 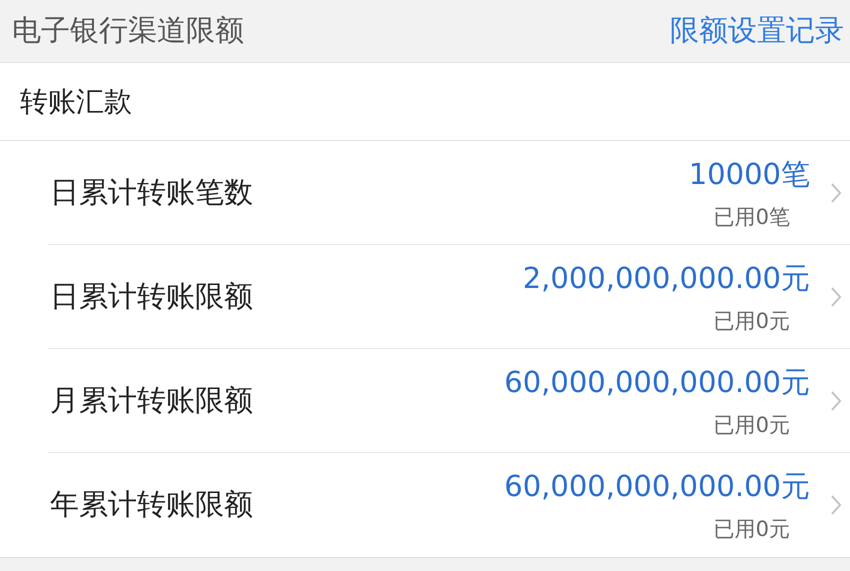 I want to click on limit-history-link: 限额设置记录, so click(x=757, y=31).